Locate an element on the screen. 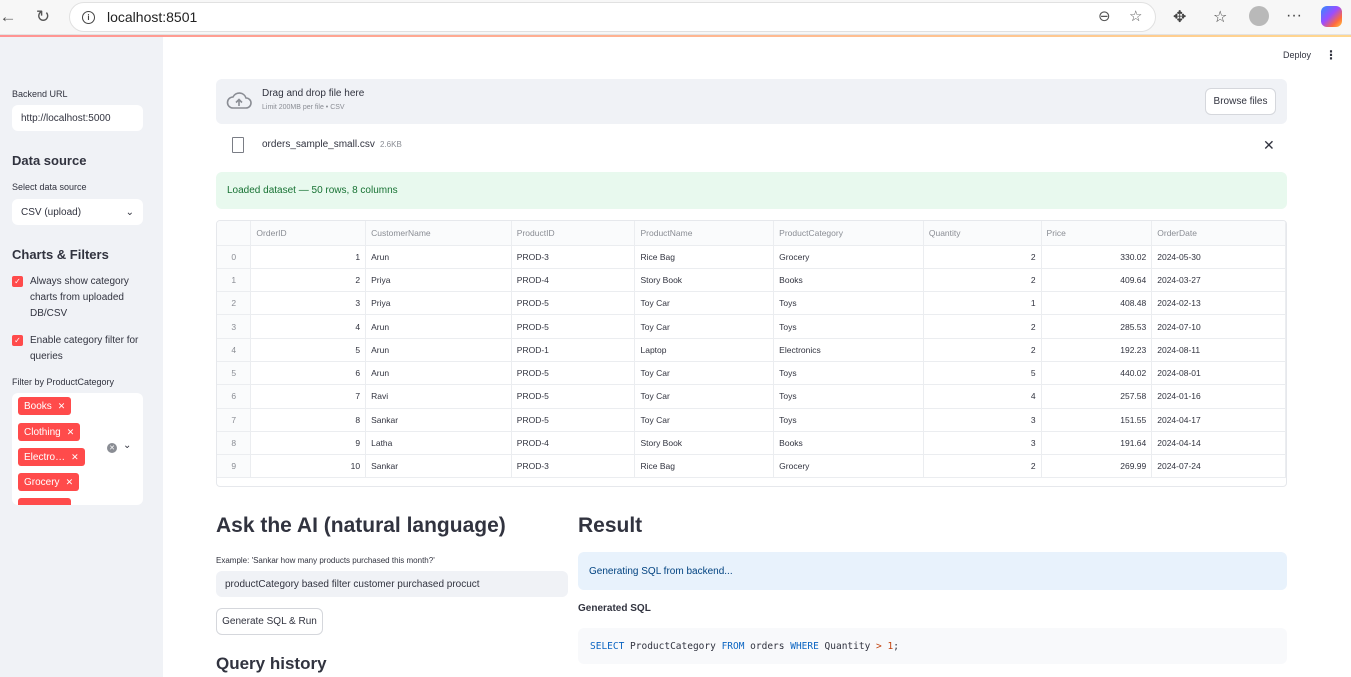 This screenshot has height=677, width=1351. row-index: 0 is located at coordinates (234, 257).